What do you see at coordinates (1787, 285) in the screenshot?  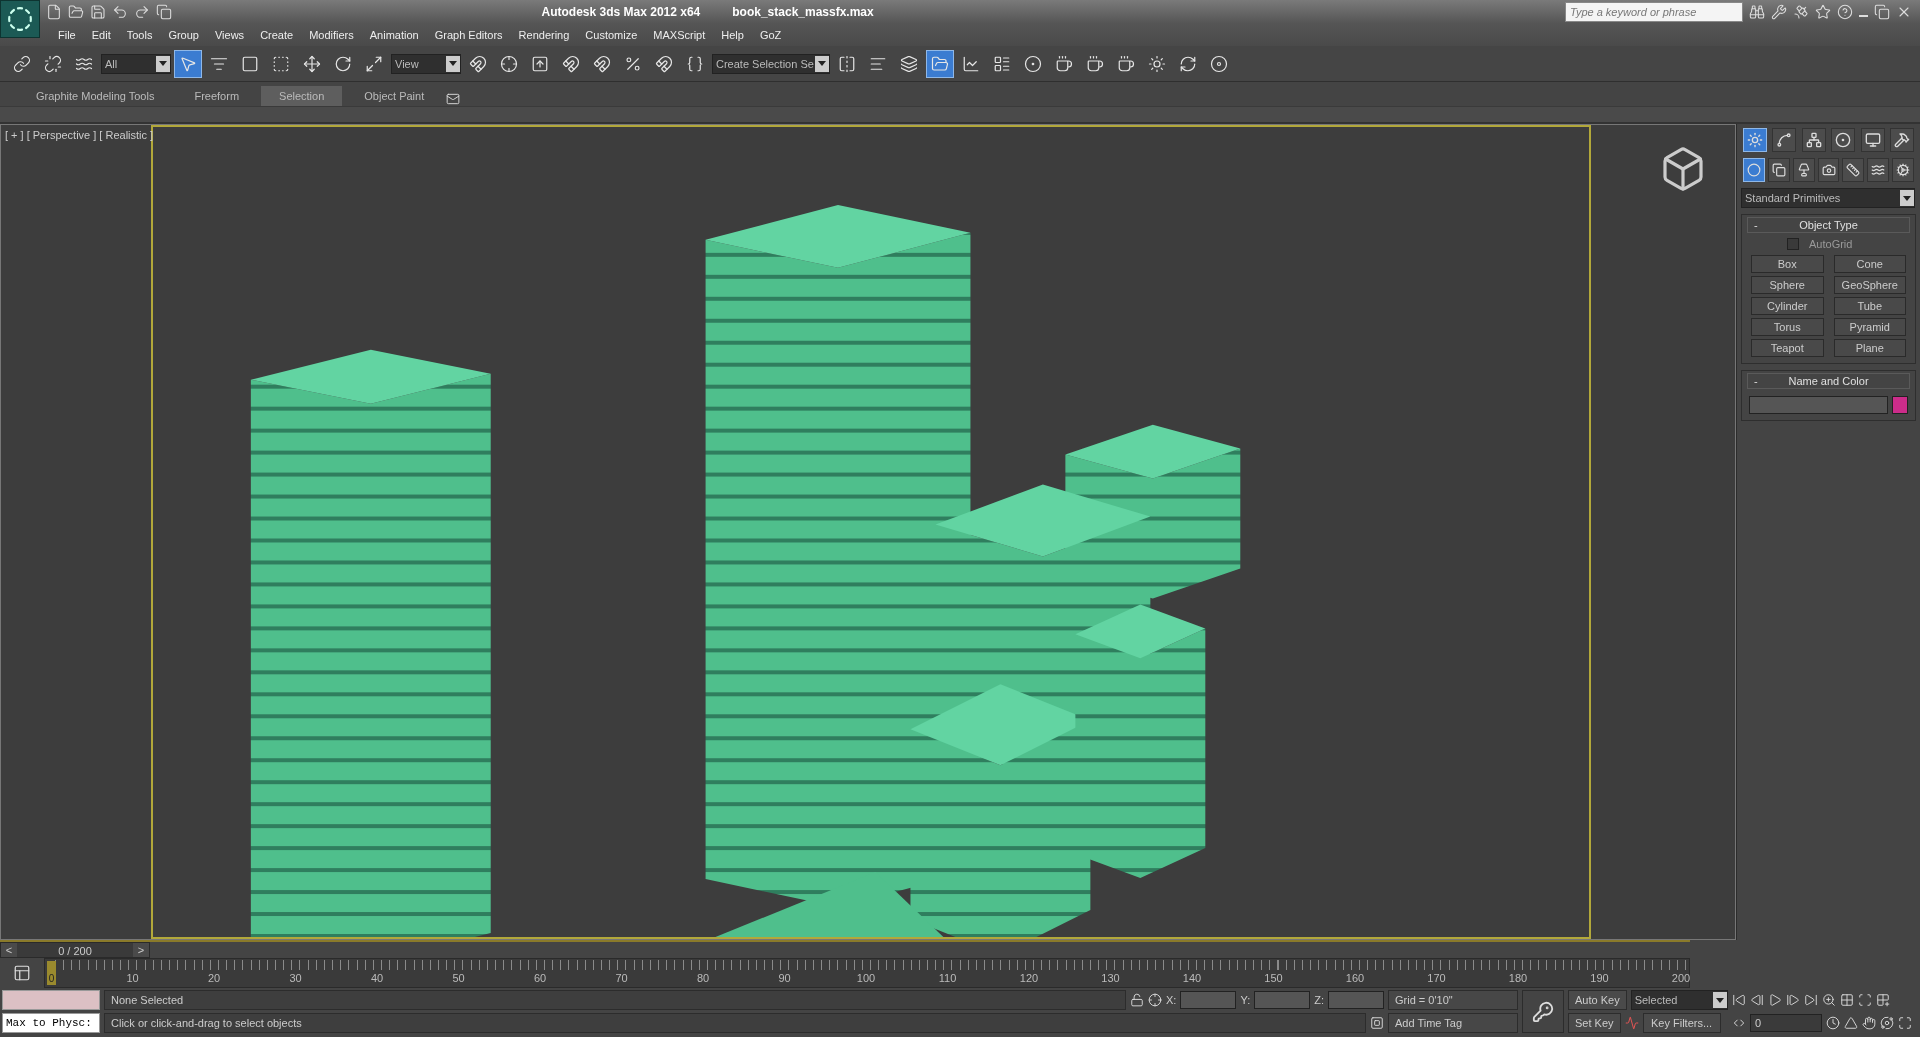 I see `primitive-button: Sphere` at bounding box center [1787, 285].